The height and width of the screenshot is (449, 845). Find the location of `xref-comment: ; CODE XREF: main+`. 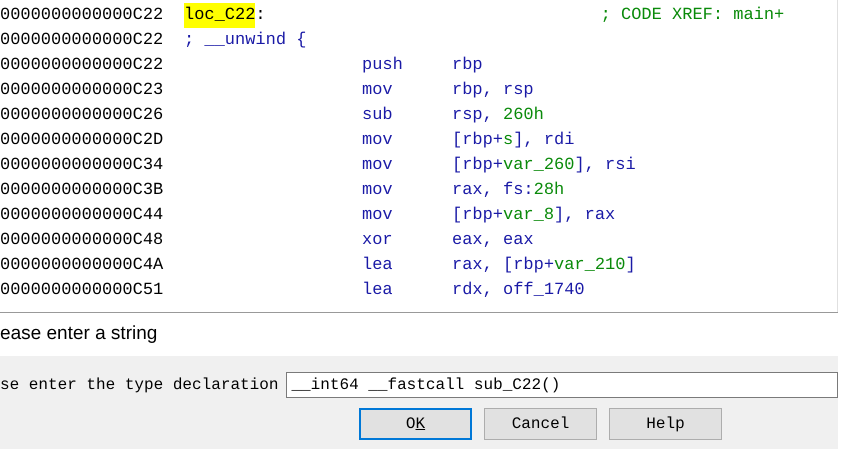

xref-comment: ; CODE XREF: main+ is located at coordinates (692, 15).